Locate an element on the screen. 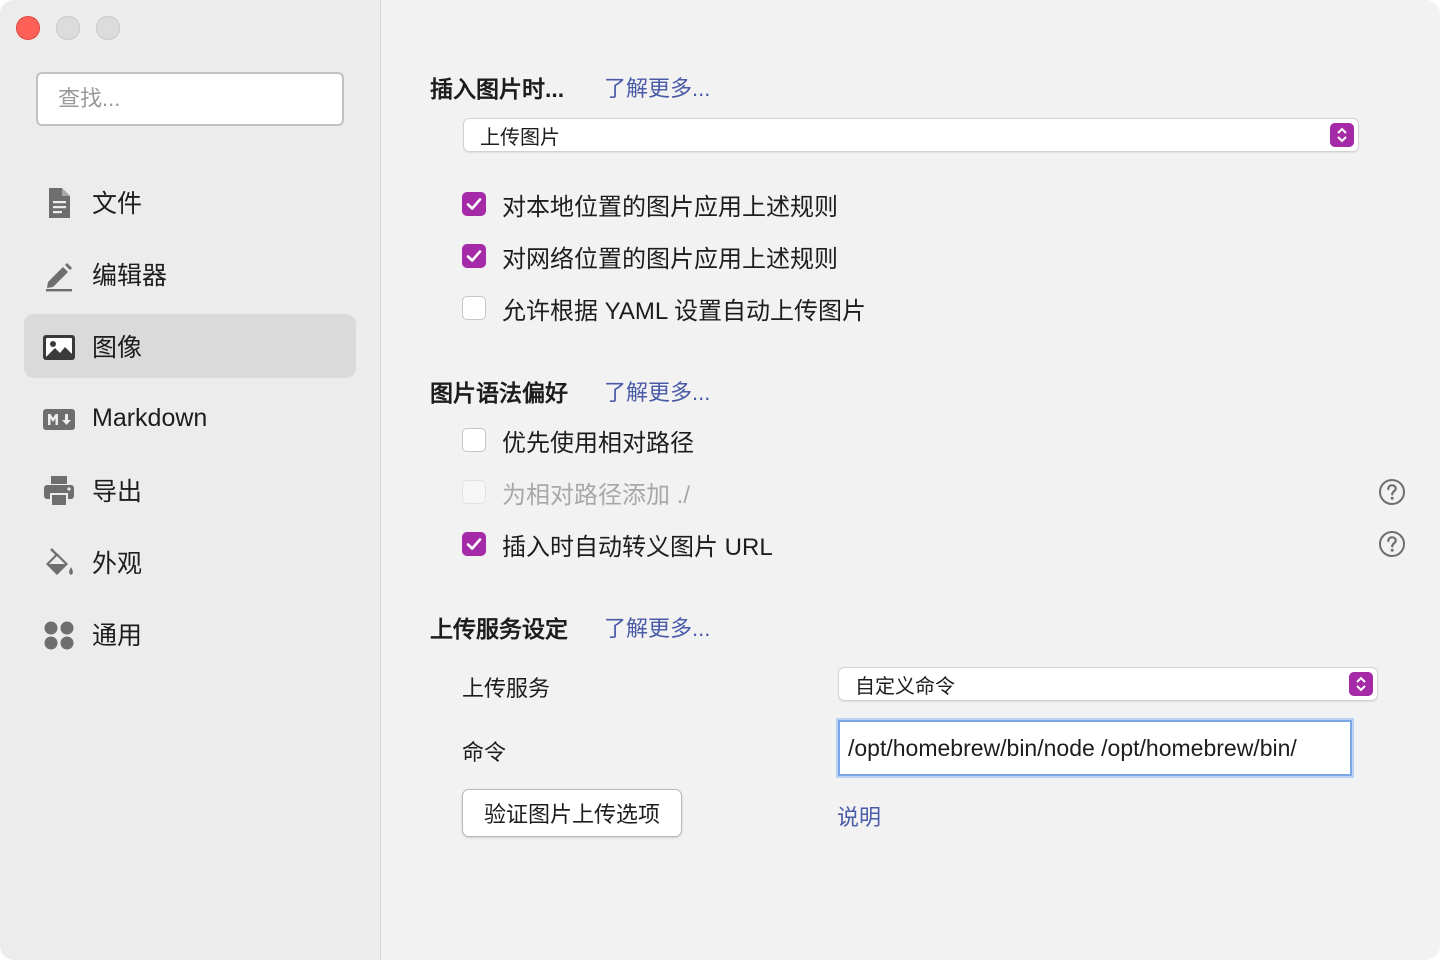  sidebar-item-general: 通用 is located at coordinates (190, 634).